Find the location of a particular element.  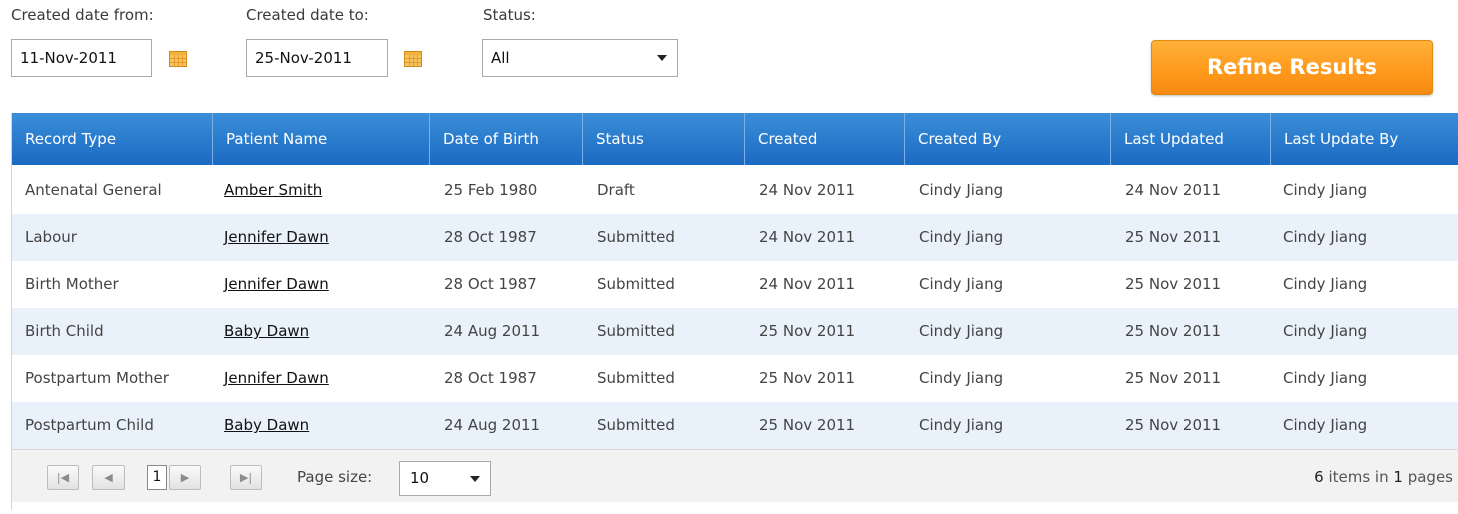

last-updated-cell: 24 Nov 2011 is located at coordinates (1173, 190).